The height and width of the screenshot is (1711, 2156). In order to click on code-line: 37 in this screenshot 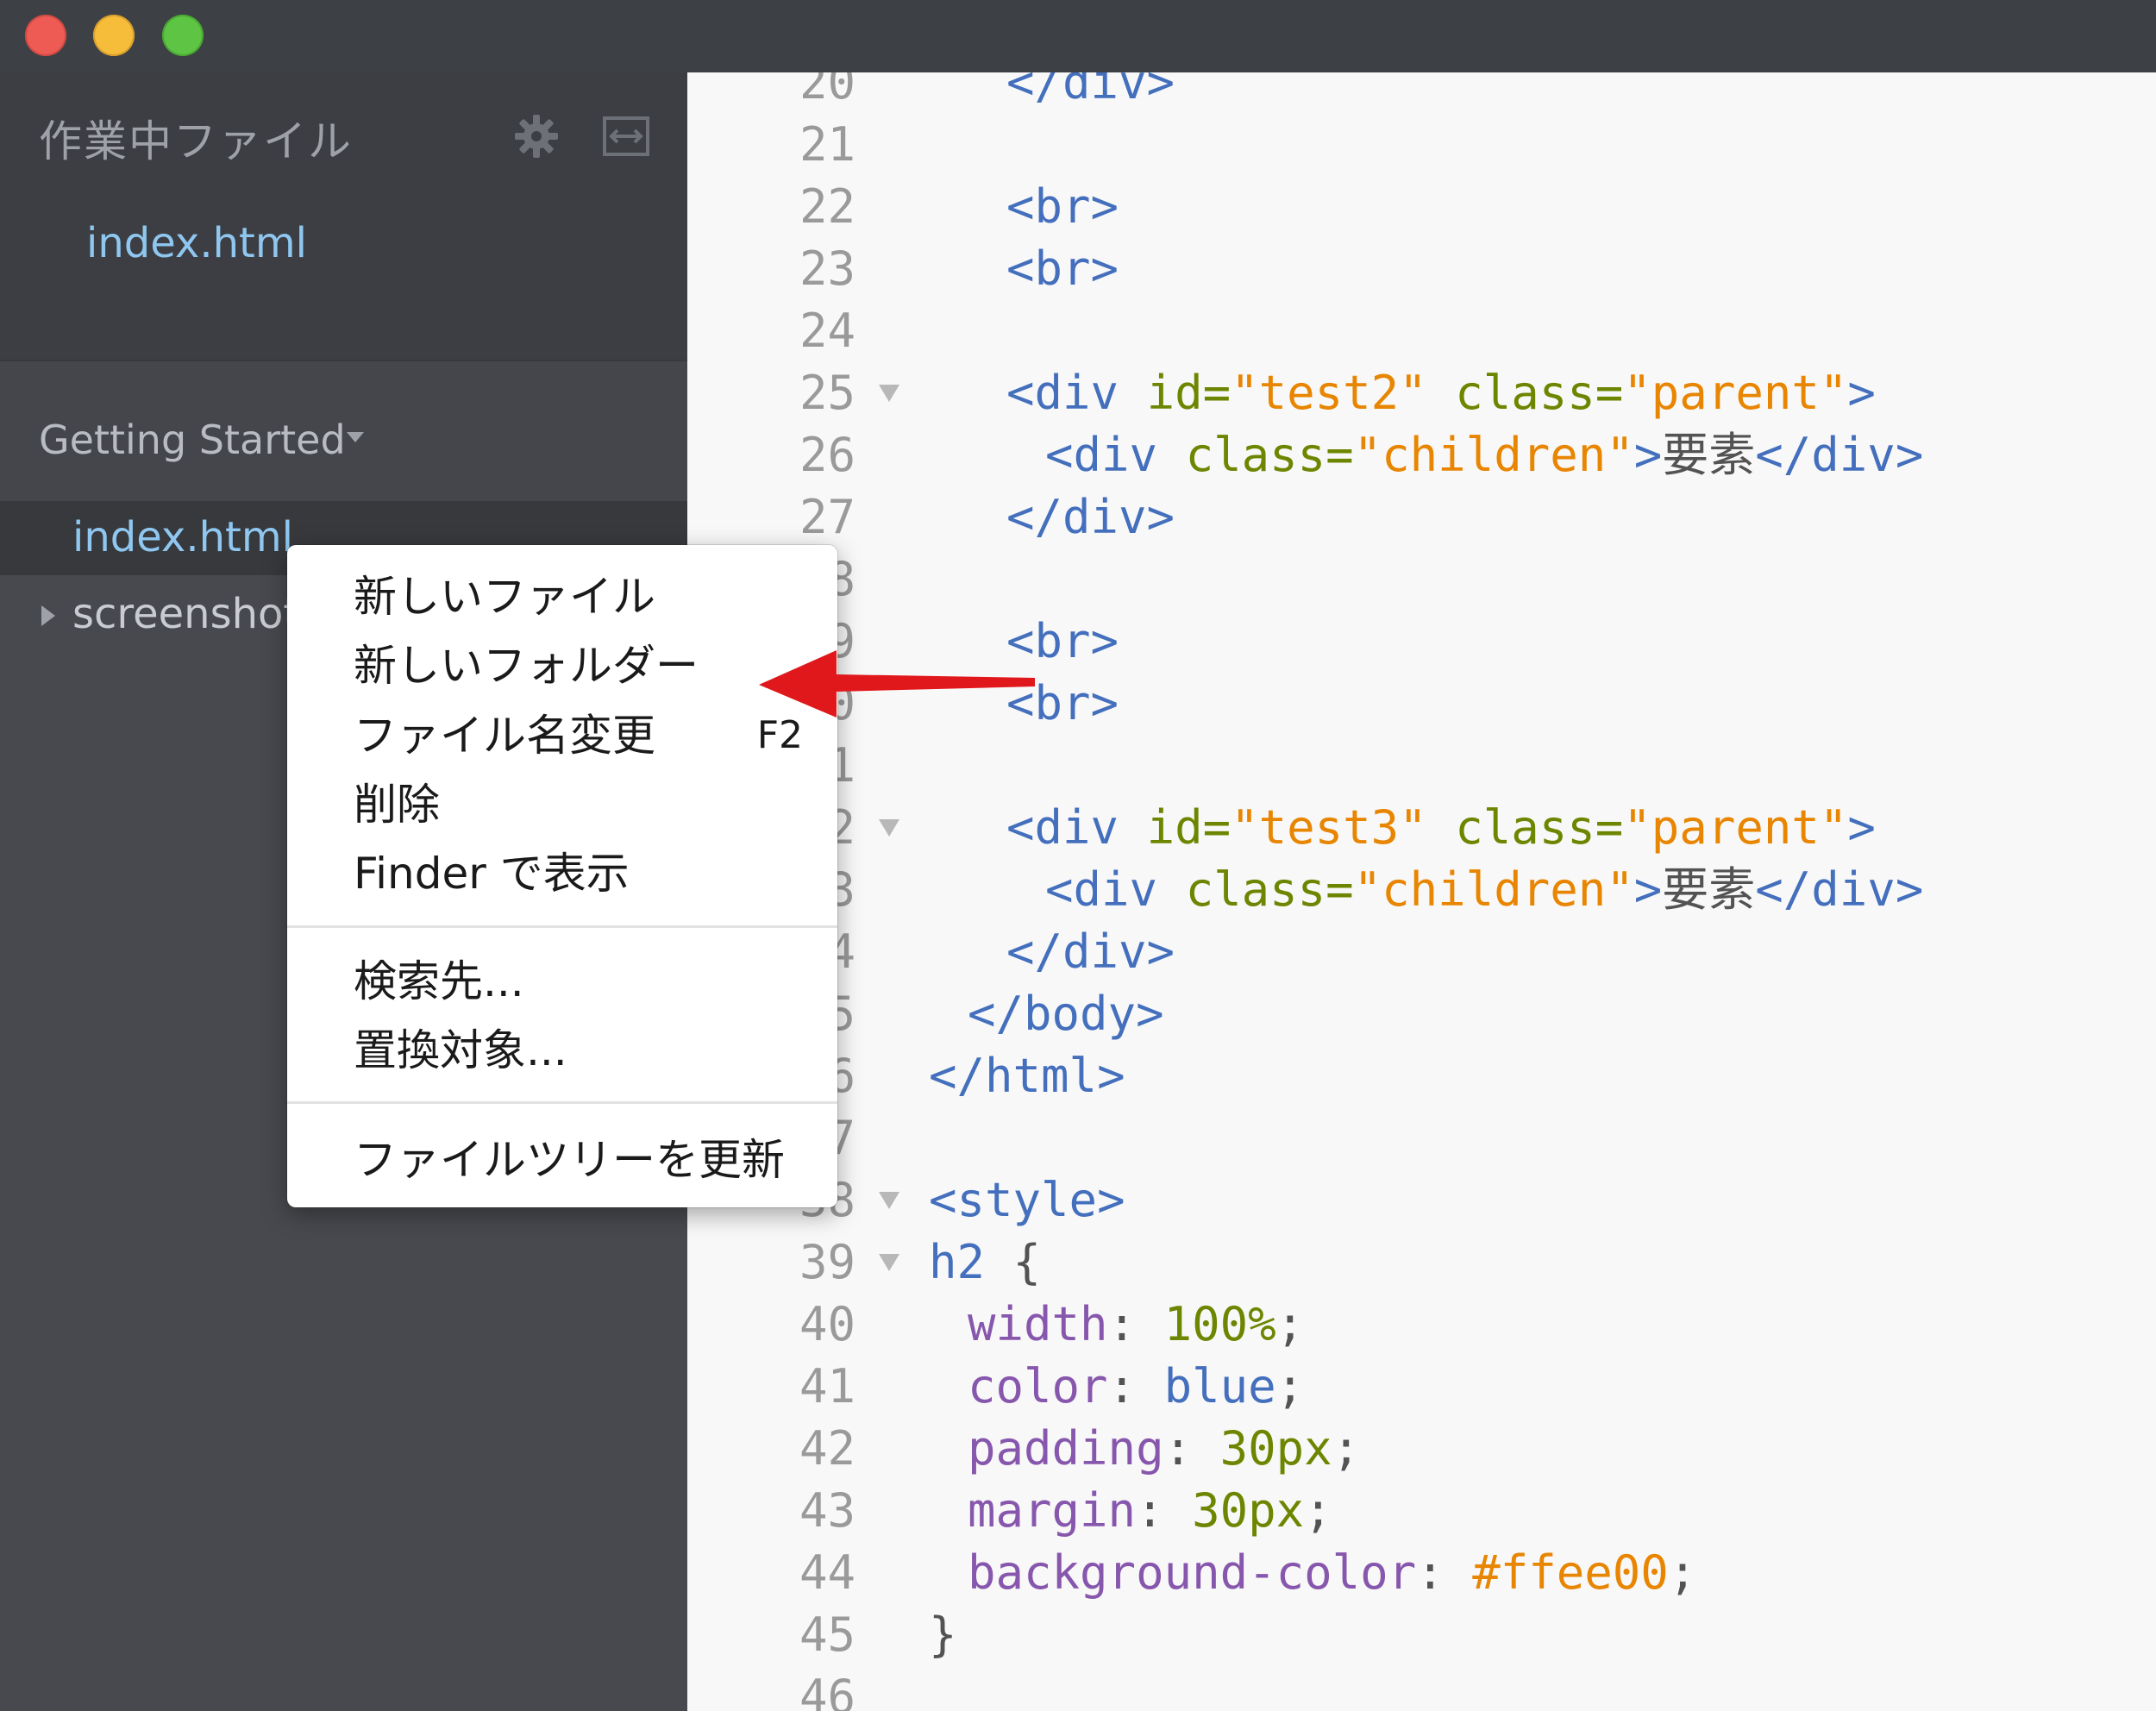, I will do `click(1421, 1138)`.